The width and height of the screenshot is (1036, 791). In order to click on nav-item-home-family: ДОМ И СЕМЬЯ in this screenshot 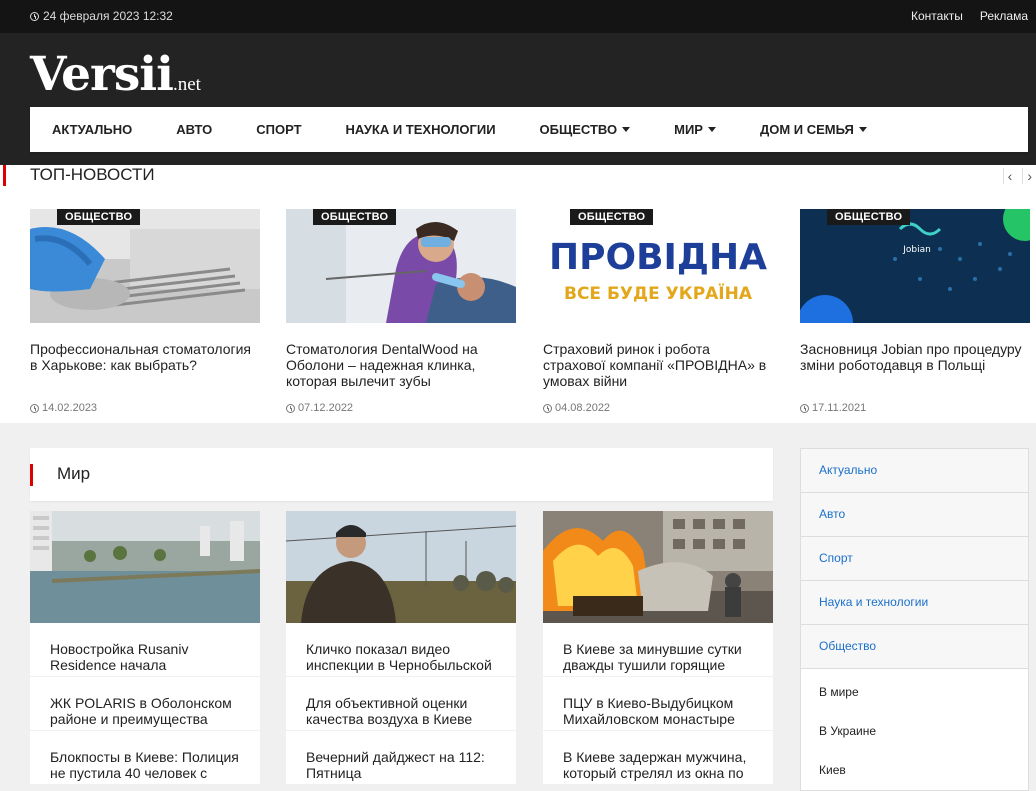, I will do `click(813, 129)`.